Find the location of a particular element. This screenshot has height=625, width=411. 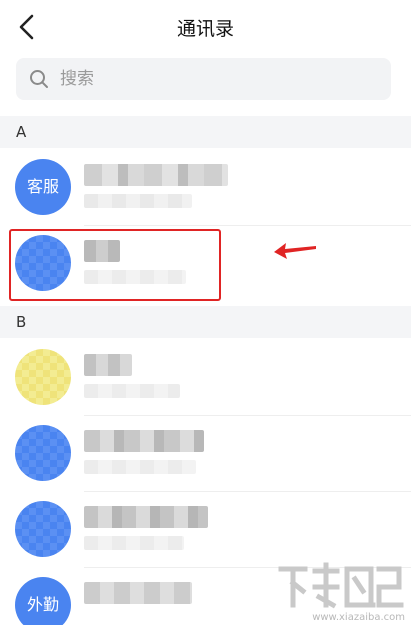

annotation-highlight-box is located at coordinates (115, 265).